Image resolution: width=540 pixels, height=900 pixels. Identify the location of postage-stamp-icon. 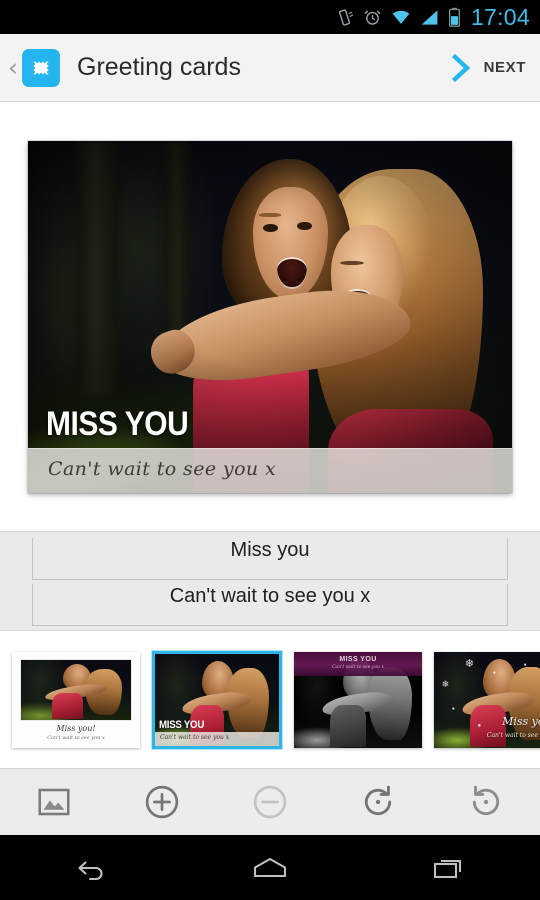
(41, 67).